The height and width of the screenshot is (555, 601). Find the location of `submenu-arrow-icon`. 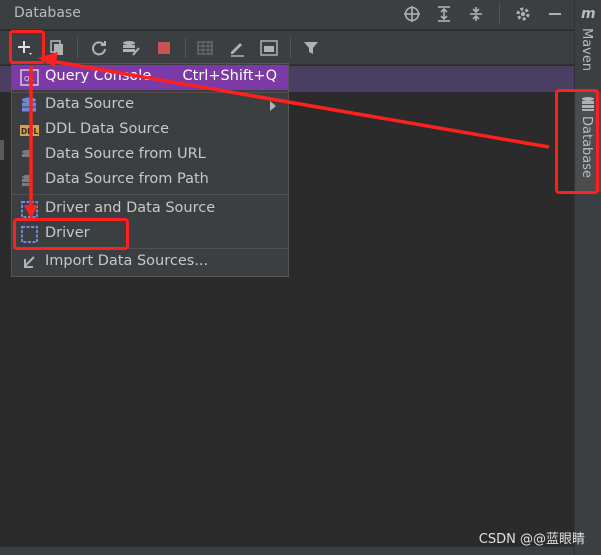

submenu-arrow-icon is located at coordinates (273, 106).